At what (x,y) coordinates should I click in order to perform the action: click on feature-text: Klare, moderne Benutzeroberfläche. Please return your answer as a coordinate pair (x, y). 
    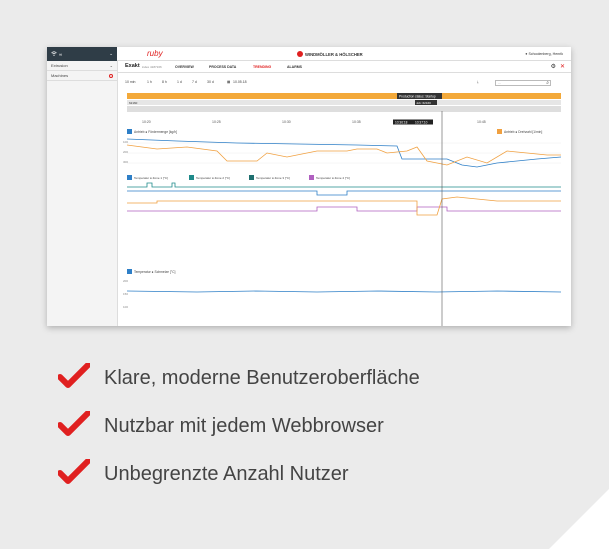
    Looking at the image, I should click on (262, 378).